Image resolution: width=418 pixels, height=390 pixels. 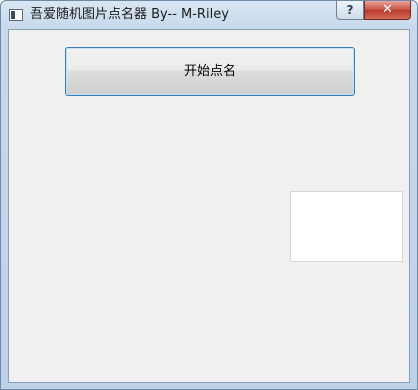 I want to click on app-window-icon, so click(x=16, y=15).